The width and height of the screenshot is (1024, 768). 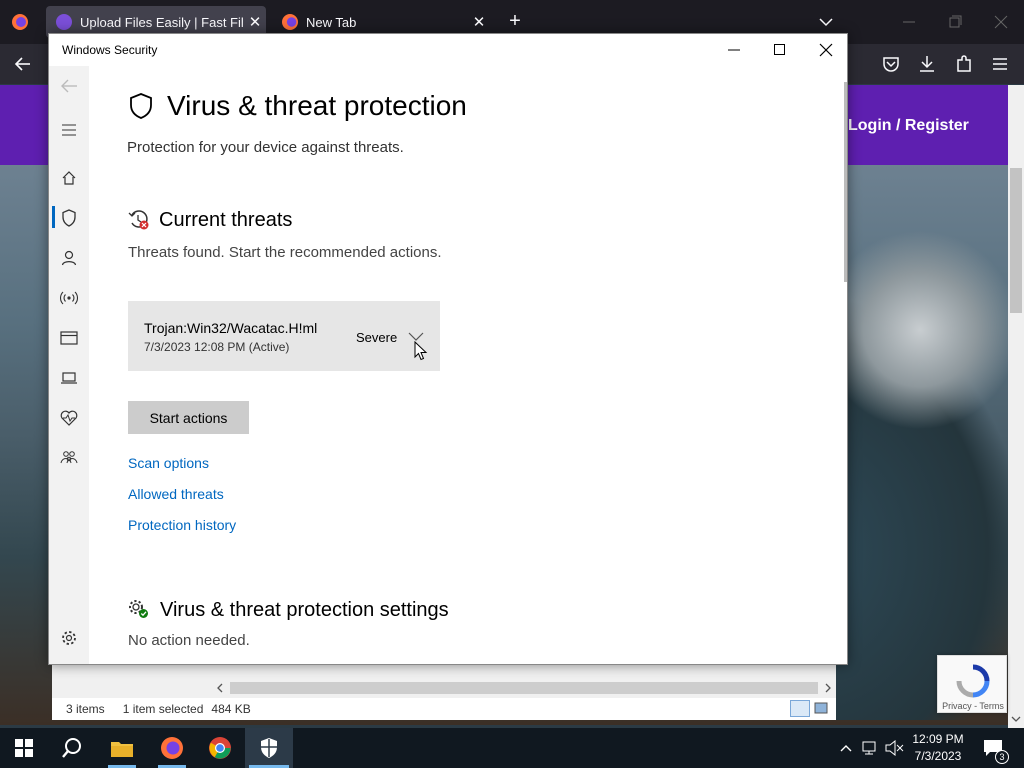 I want to click on settings-gears-icon, so click(x=139, y=609).